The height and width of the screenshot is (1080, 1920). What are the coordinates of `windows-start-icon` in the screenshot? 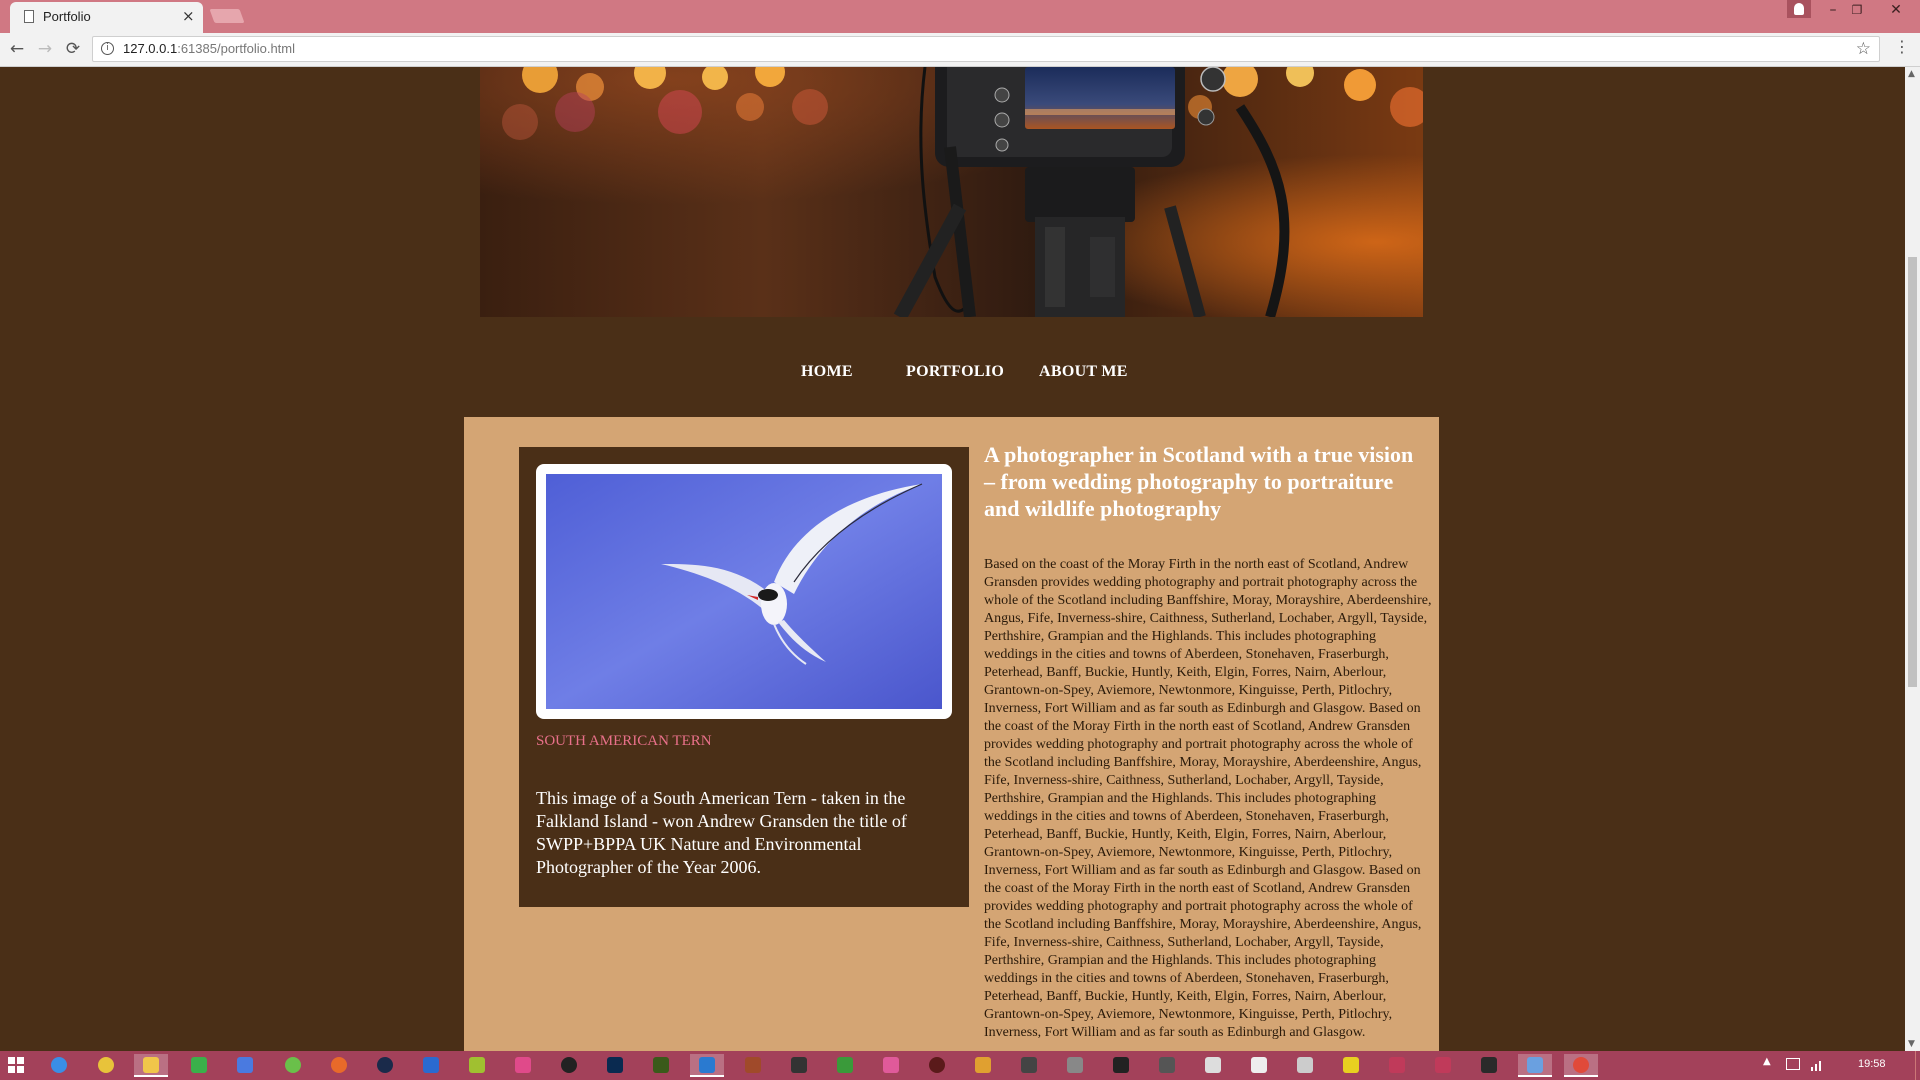 It's located at (16, 1065).